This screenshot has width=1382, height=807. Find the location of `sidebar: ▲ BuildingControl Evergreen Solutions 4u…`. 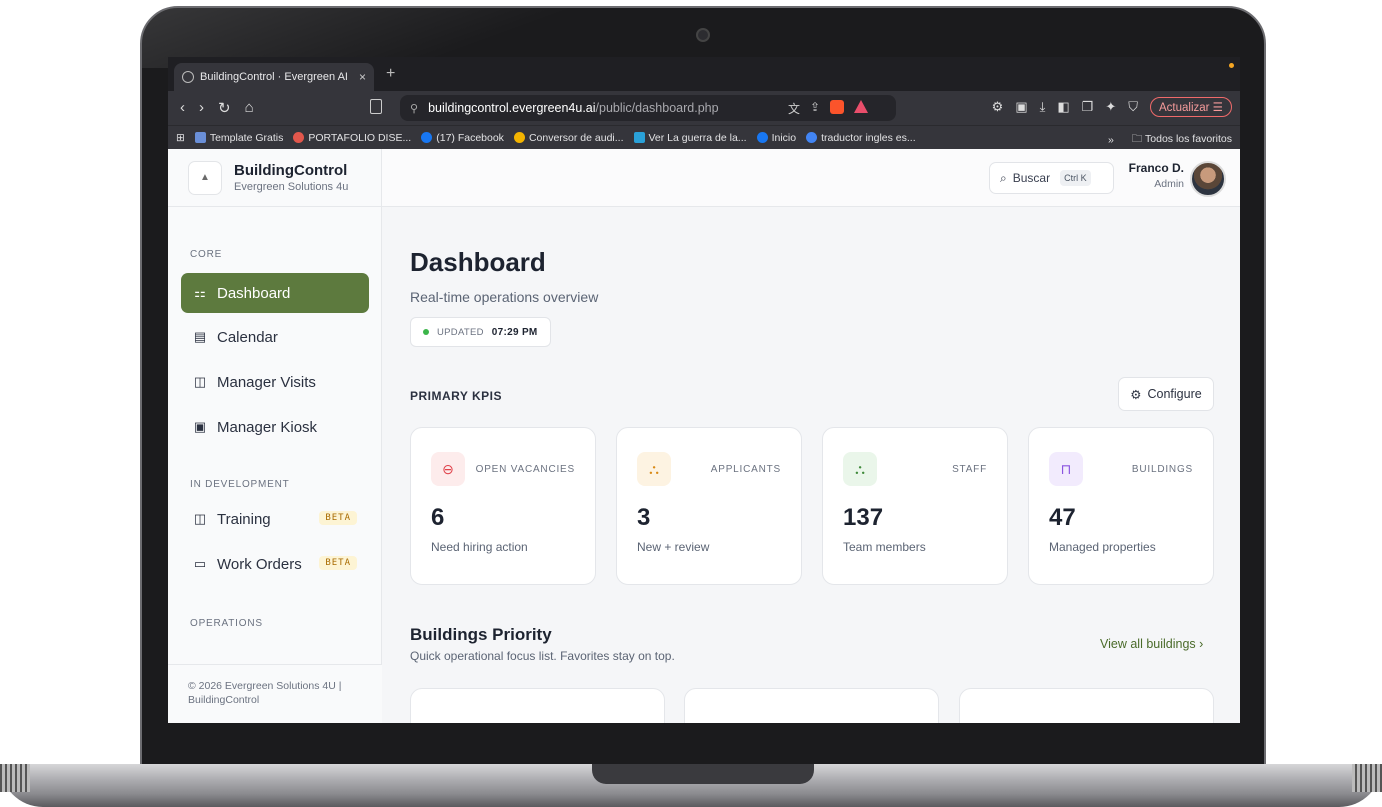

sidebar: ▲ BuildingControl Evergreen Solutions 4u… is located at coordinates (275, 436).